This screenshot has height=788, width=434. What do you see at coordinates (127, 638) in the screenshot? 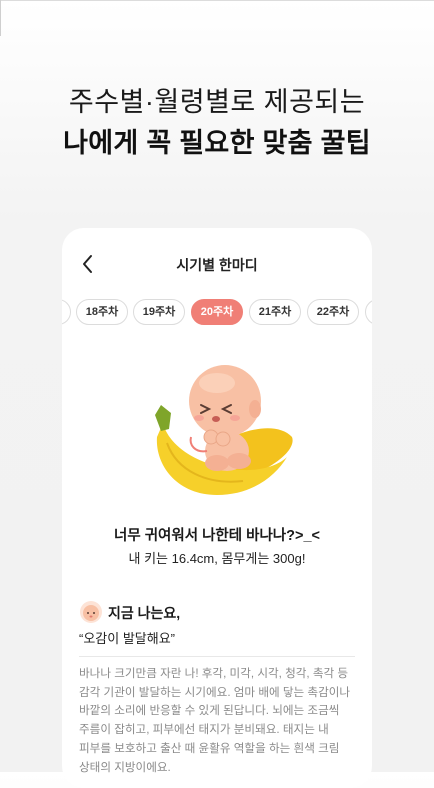
I see `development-quote: “오감이 발달해요”` at bounding box center [127, 638].